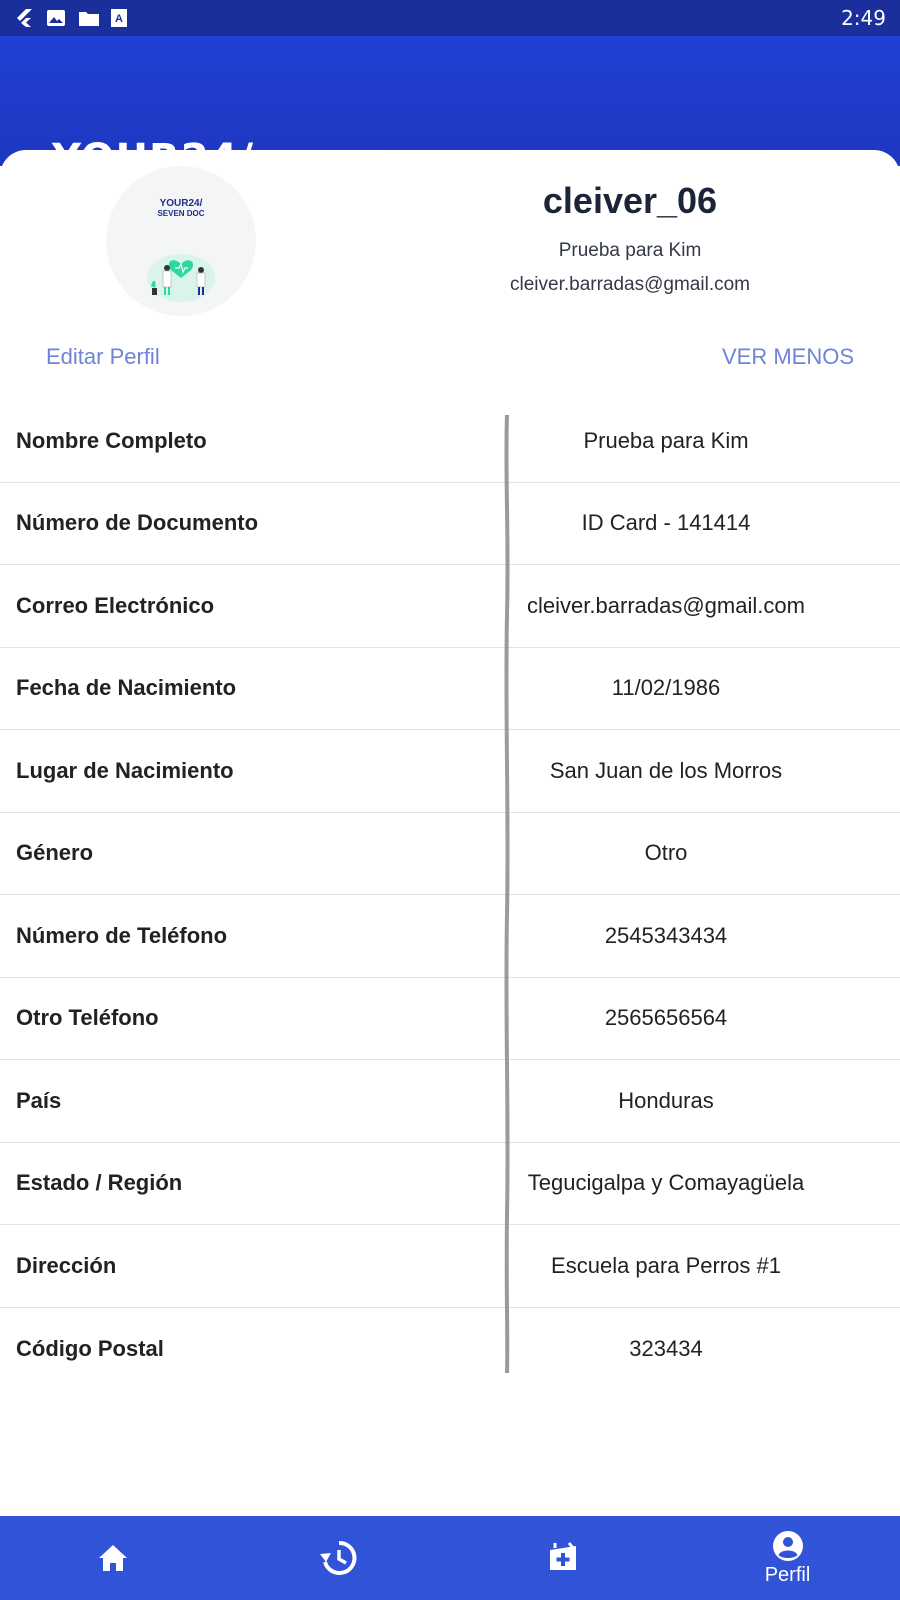 Image resolution: width=900 pixels, height=1600 pixels. What do you see at coordinates (126, 688) in the screenshot?
I see `row-label: Fecha de Nacimiento` at bounding box center [126, 688].